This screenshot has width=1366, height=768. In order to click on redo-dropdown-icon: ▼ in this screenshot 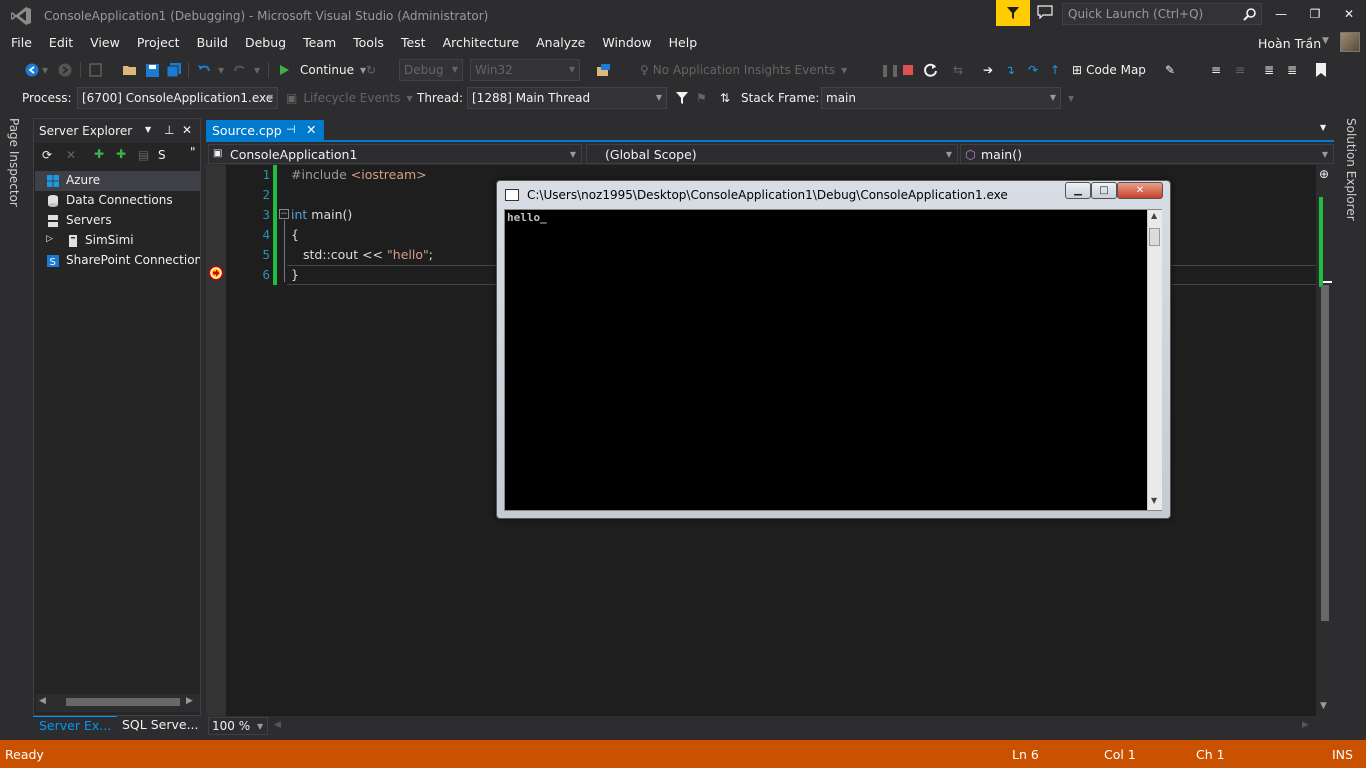, I will do `click(257, 70)`.